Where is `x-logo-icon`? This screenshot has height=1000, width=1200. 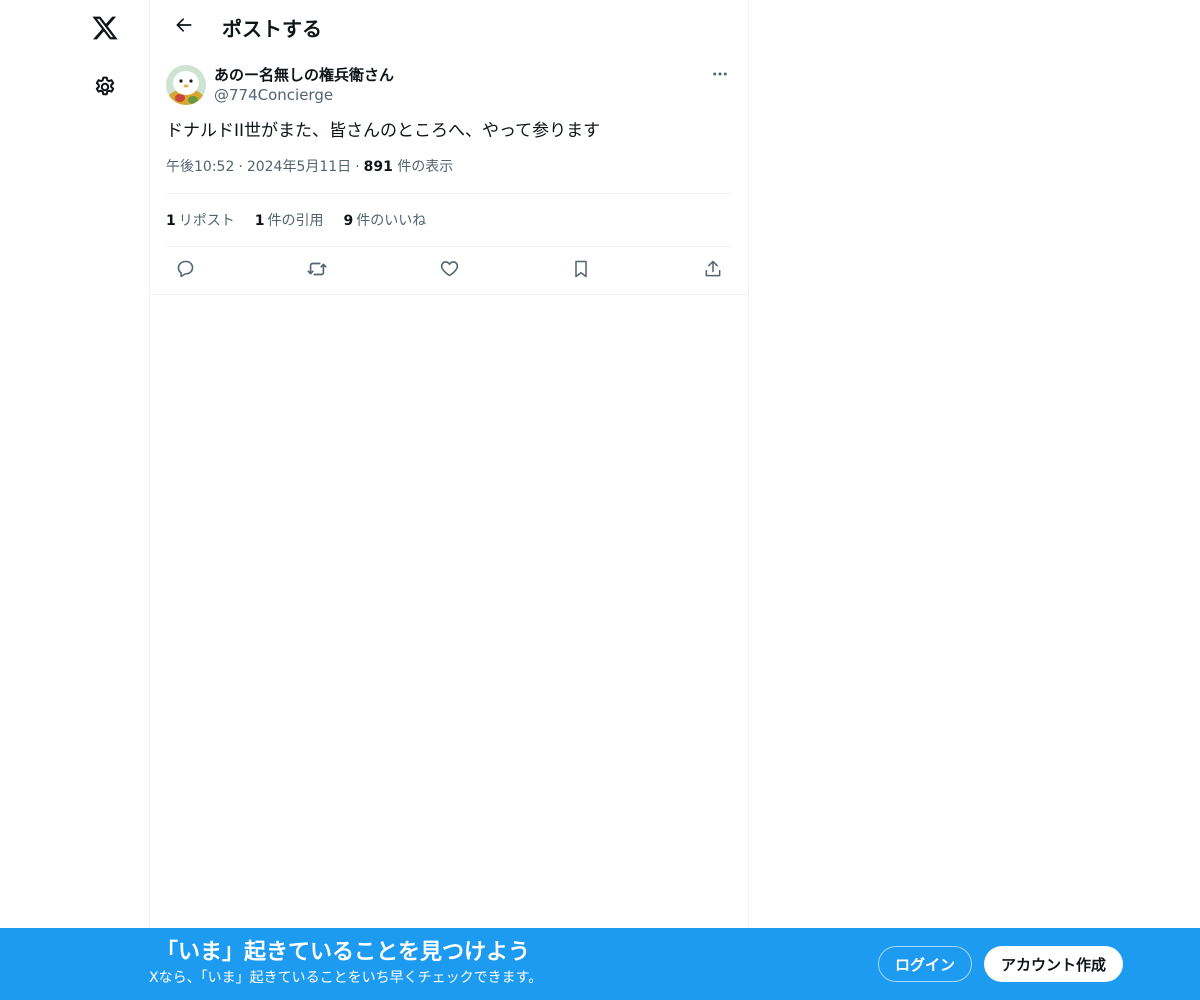
x-logo-icon is located at coordinates (105, 28).